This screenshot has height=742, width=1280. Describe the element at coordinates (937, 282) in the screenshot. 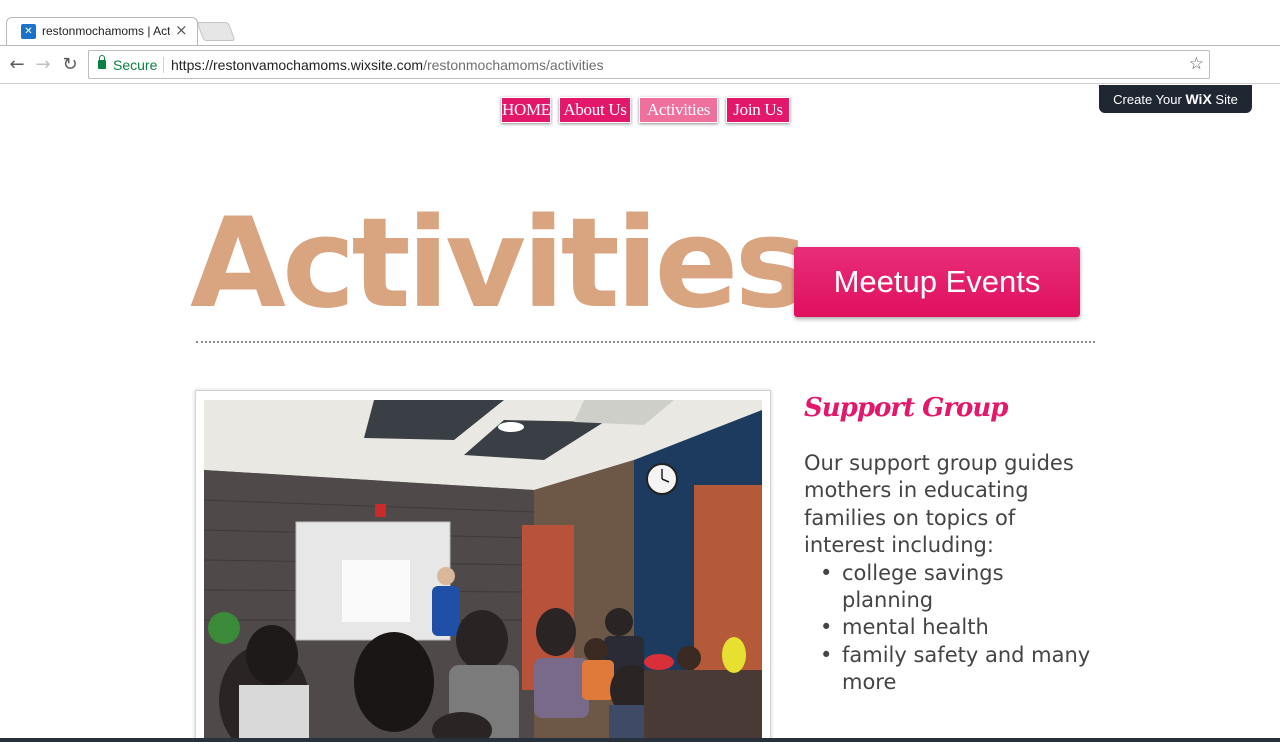

I see `meetup-events-button: Meetup Events` at that location.